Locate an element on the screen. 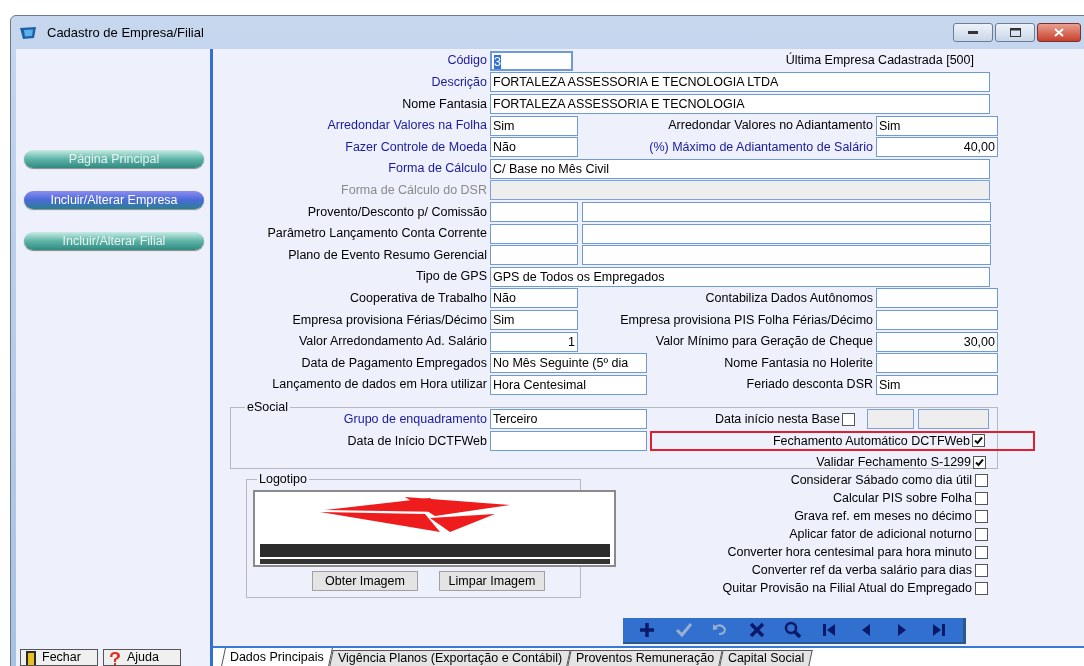 The height and width of the screenshot is (666, 1084). field-label: Data de Início DCTFWeb is located at coordinates (416, 441).